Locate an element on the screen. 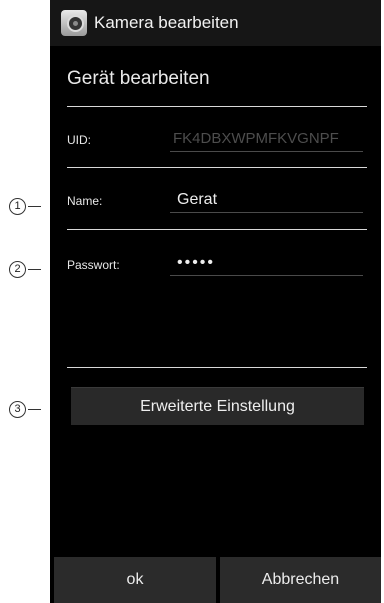 The image size is (384, 603). callout-number: 3 is located at coordinates (17, 409).